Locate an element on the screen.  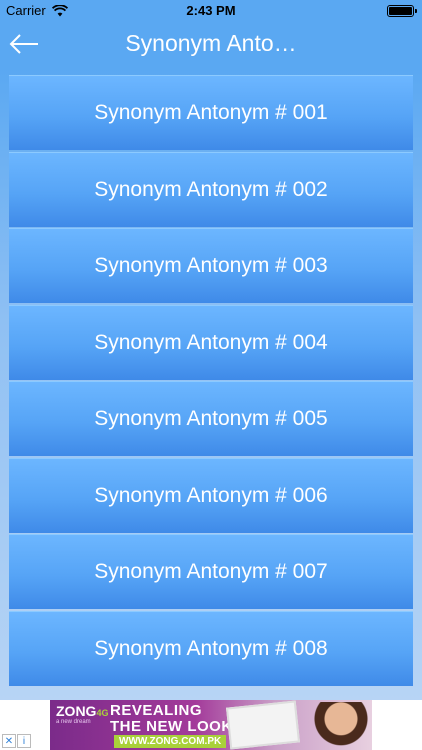
close-icon: ✕ is located at coordinates (9, 741).